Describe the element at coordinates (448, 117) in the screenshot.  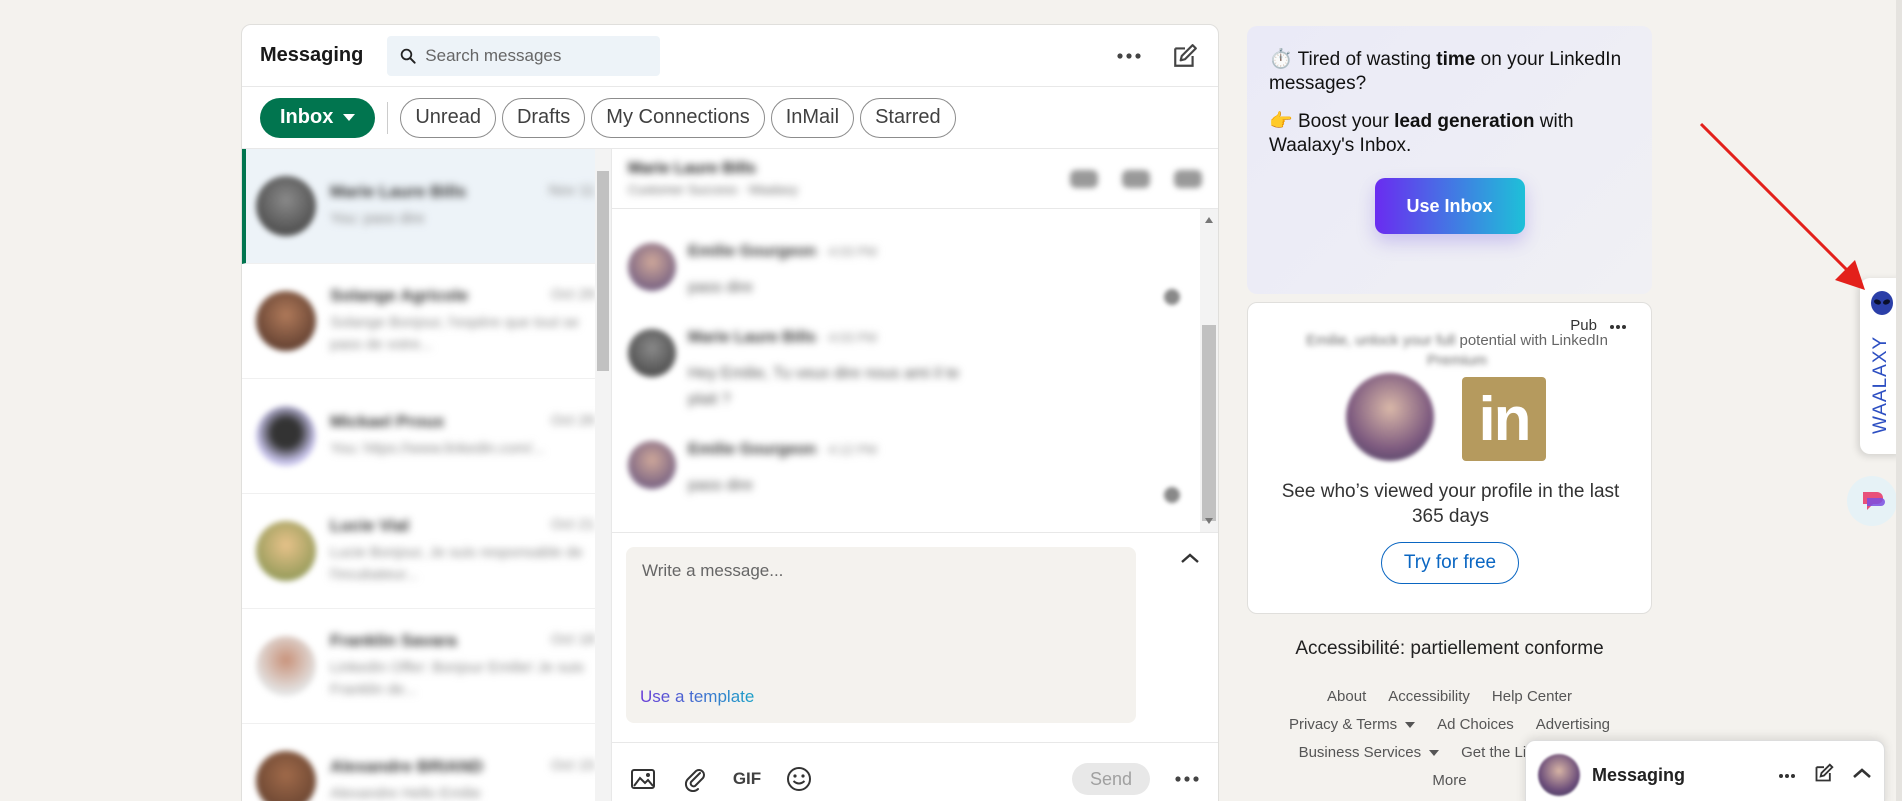
I see `filter-unread: Unread` at that location.